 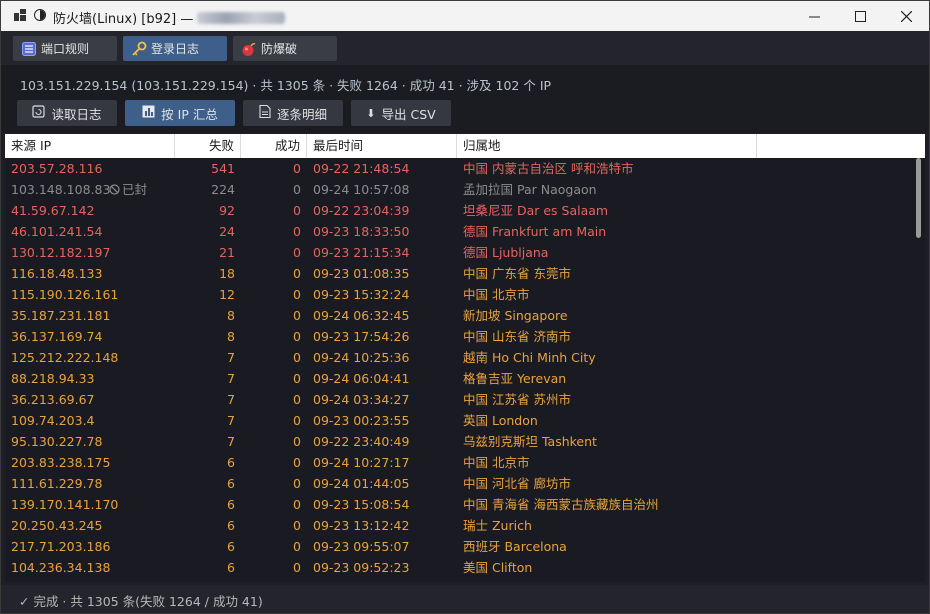 What do you see at coordinates (90, 146) in the screenshot?
I see `column-header-ip: 来源 IP` at bounding box center [90, 146].